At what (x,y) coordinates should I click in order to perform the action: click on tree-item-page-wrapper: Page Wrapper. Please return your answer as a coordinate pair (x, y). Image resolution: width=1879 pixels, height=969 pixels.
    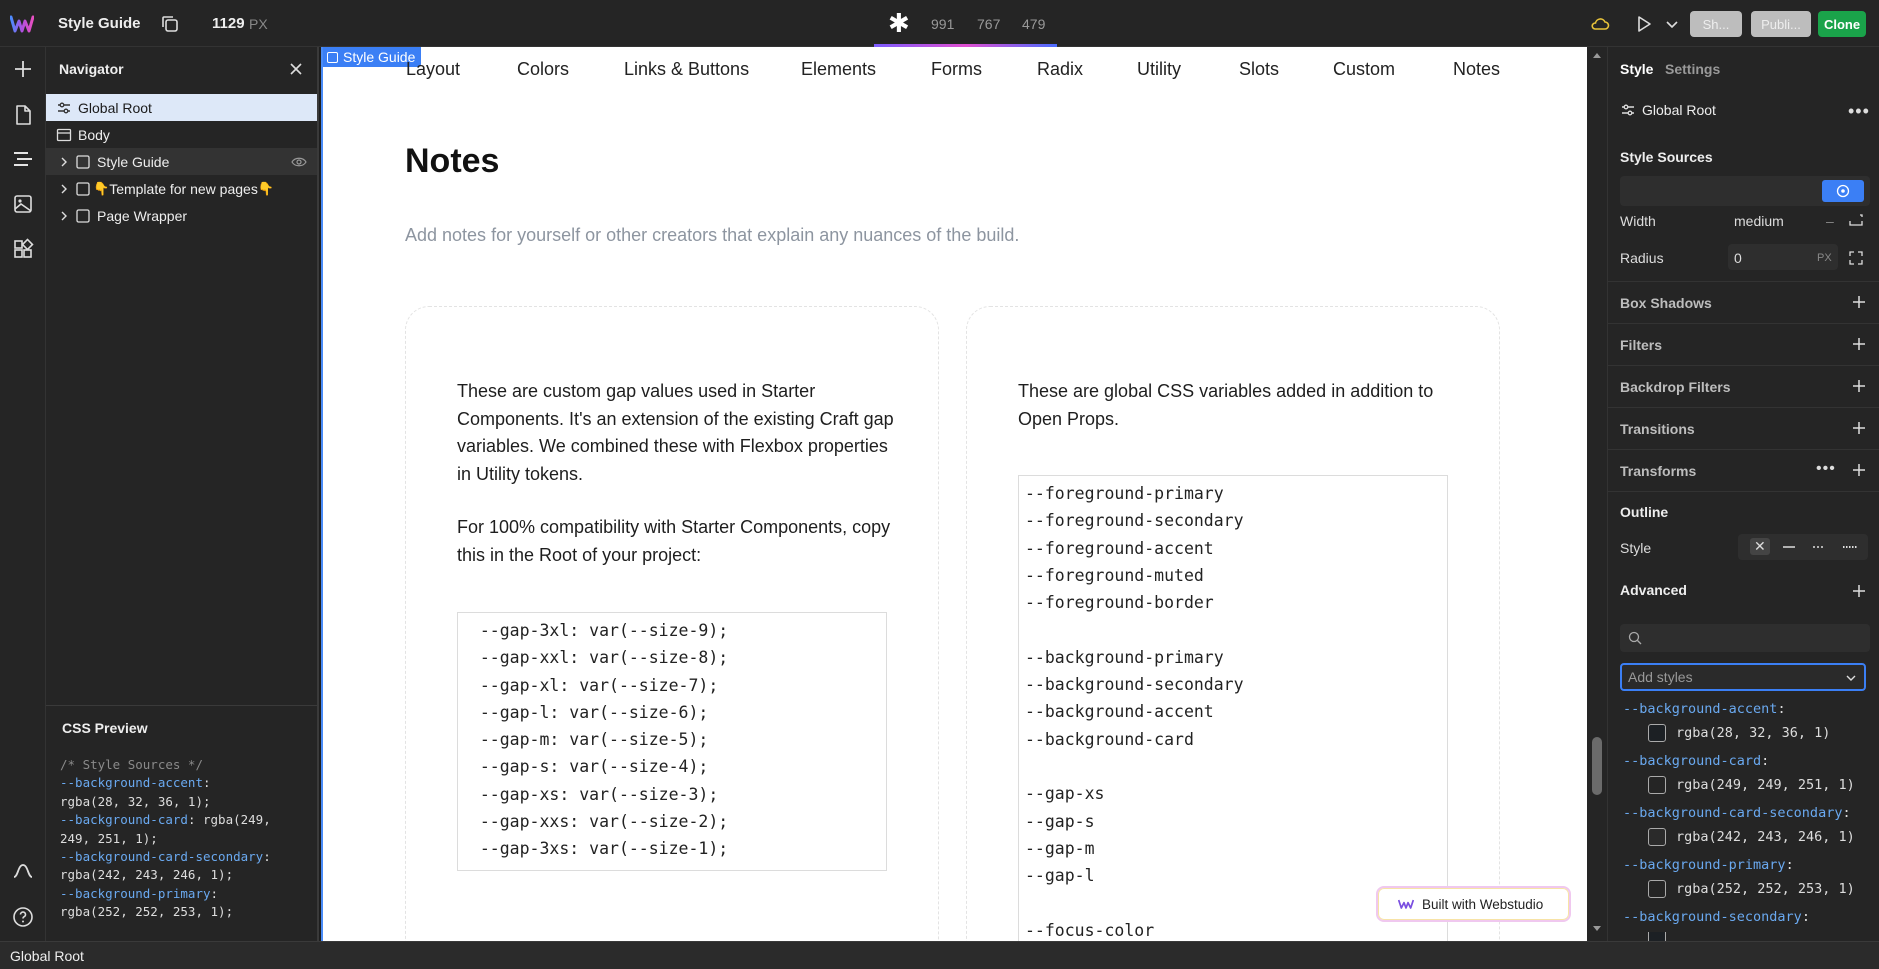
    Looking at the image, I should click on (181, 215).